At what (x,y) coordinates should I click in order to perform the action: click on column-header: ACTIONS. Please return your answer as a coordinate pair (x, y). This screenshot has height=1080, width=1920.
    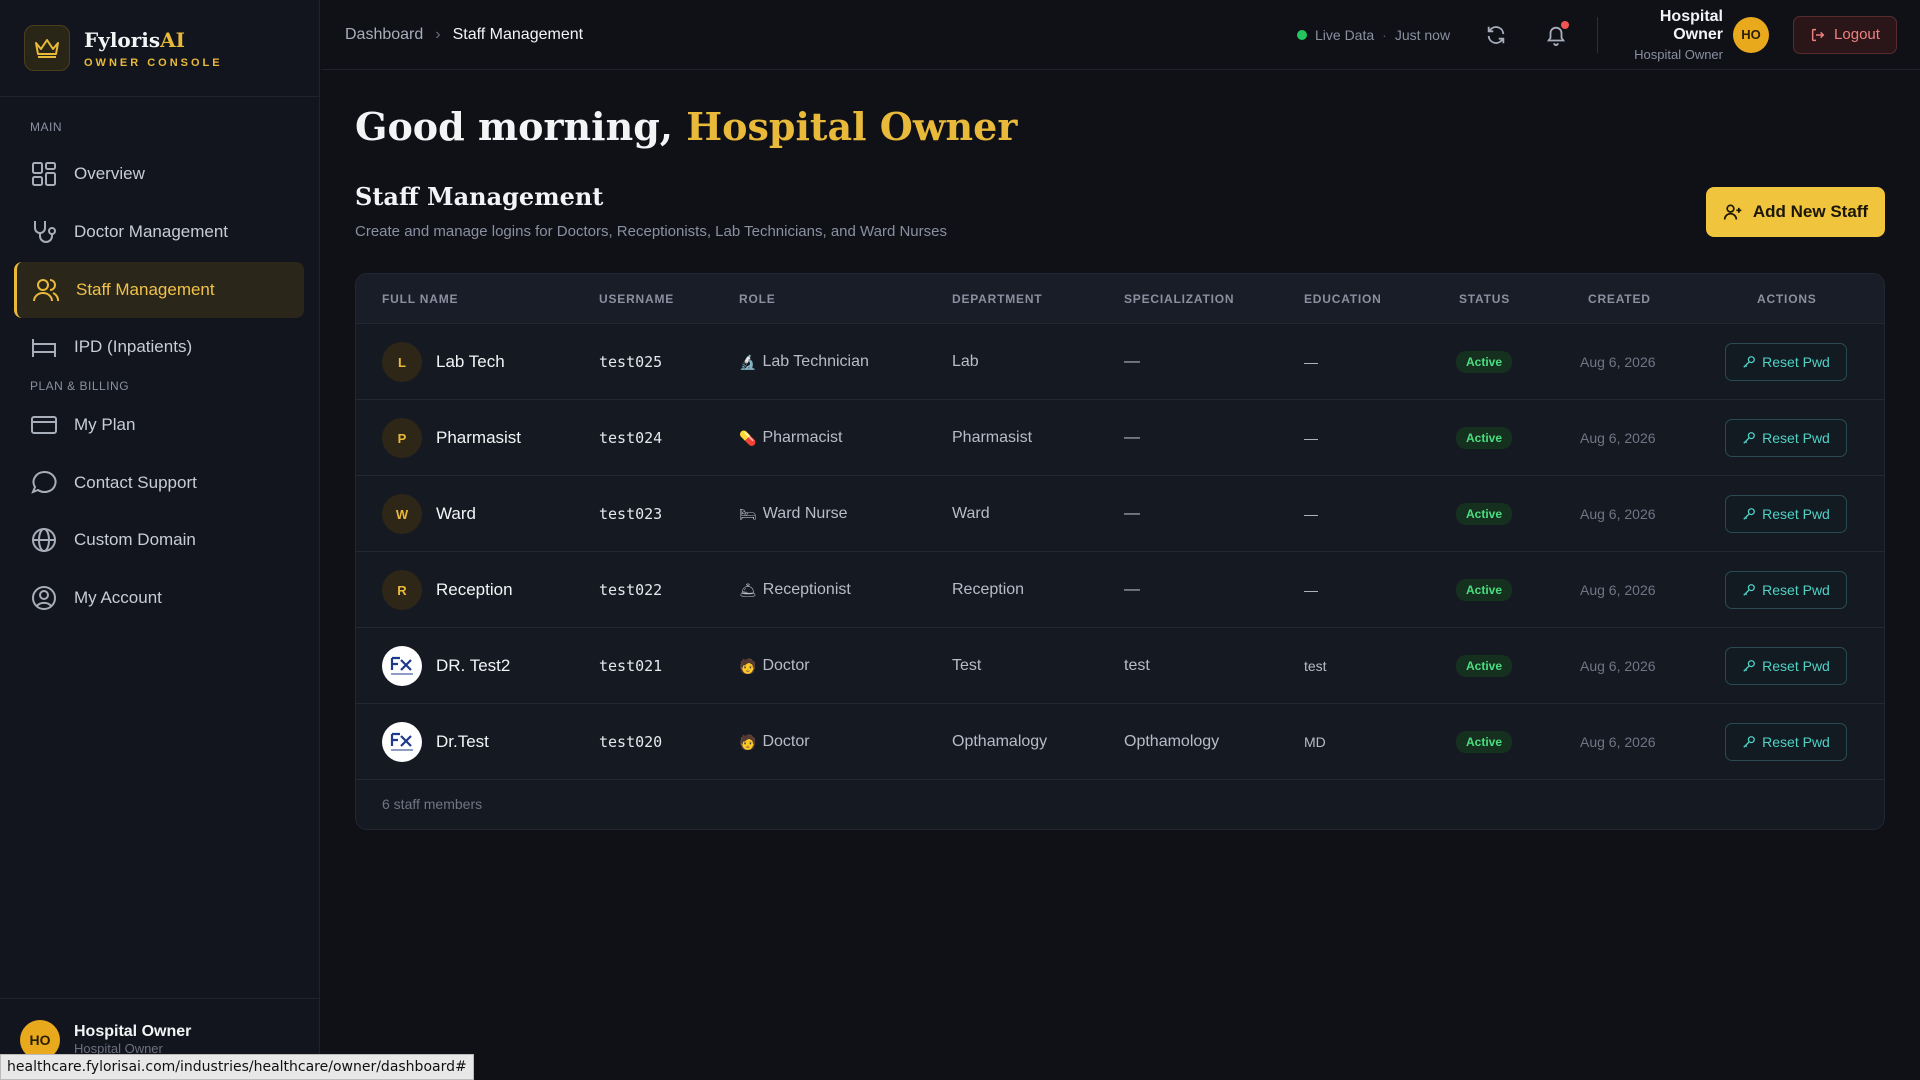
    Looking at the image, I should click on (1787, 299).